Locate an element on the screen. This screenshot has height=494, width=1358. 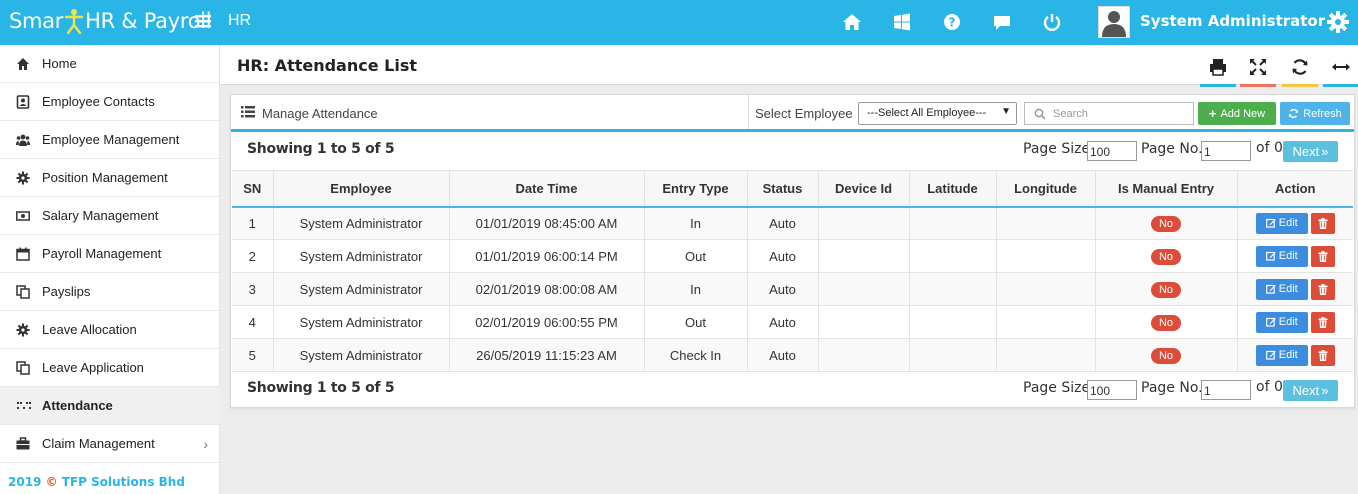
briefcase-icon is located at coordinates (23, 443).